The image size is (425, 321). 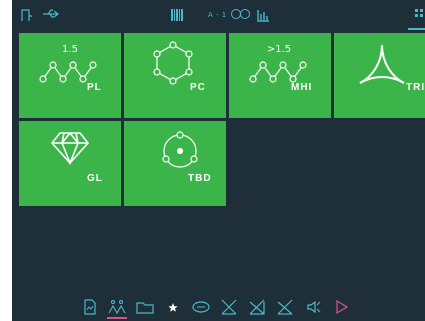 I want to click on tile-pl-top-label: 1.5, so click(x=70, y=49).